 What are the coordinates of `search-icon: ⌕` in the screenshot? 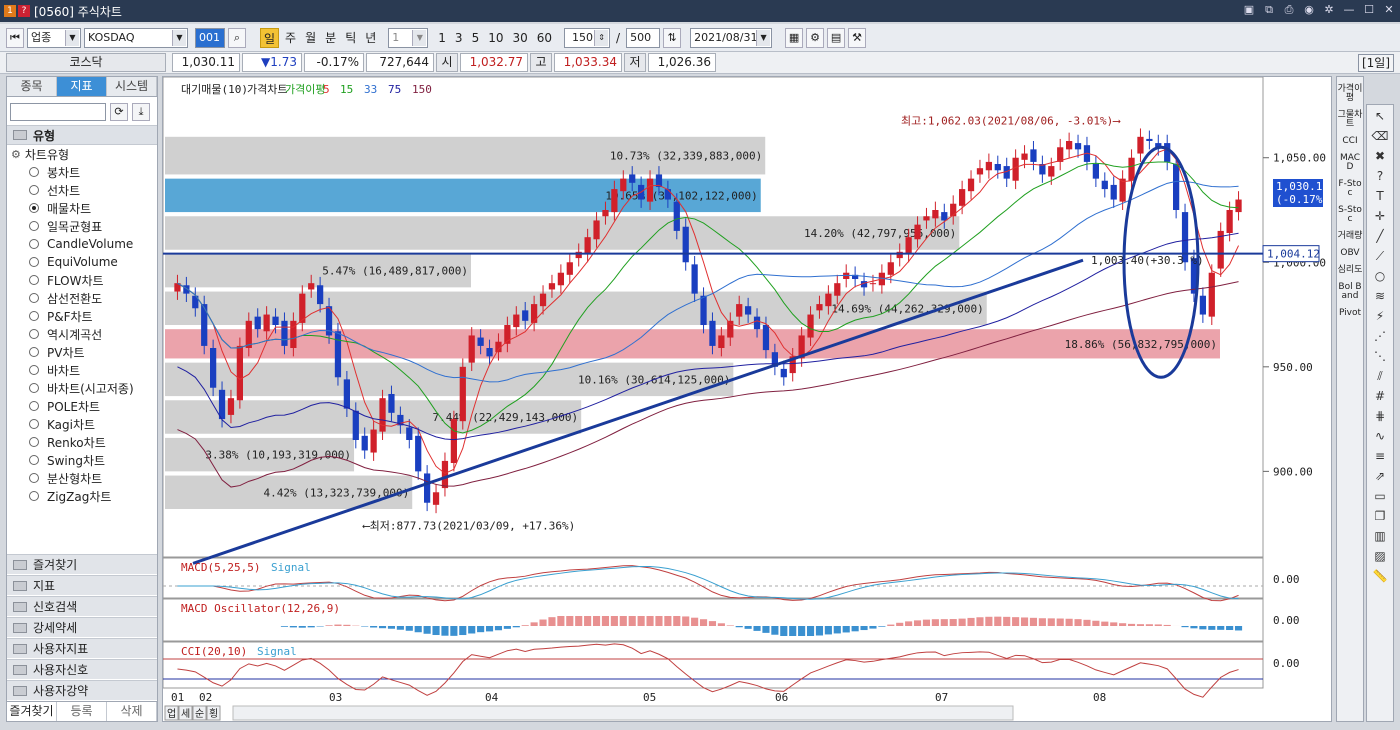 It's located at (237, 37).